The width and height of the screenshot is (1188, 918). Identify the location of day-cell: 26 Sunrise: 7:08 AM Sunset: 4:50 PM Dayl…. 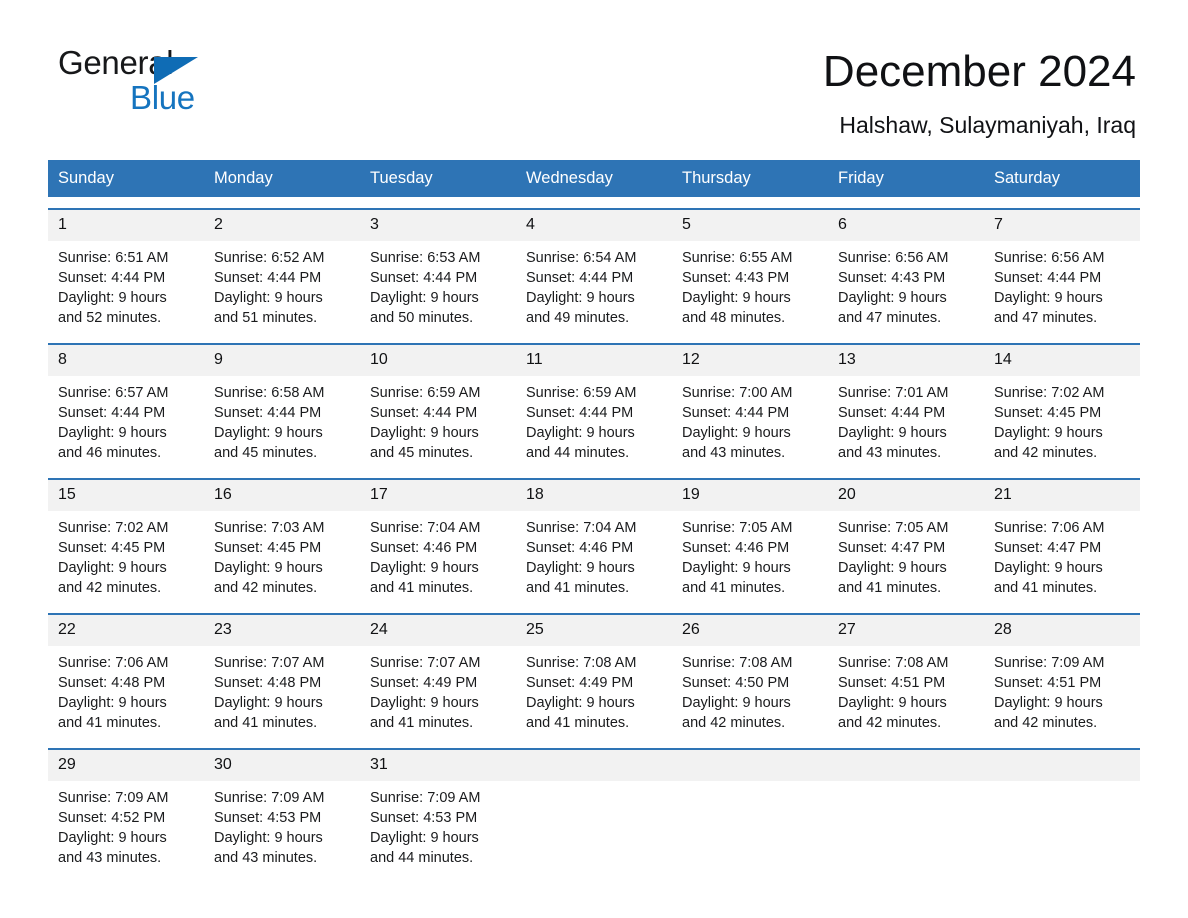
(750, 676).